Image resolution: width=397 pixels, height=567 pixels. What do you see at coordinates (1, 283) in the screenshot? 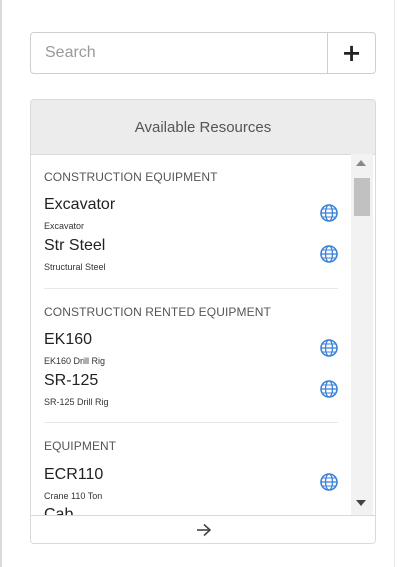
I see `left-pane-border` at bounding box center [1, 283].